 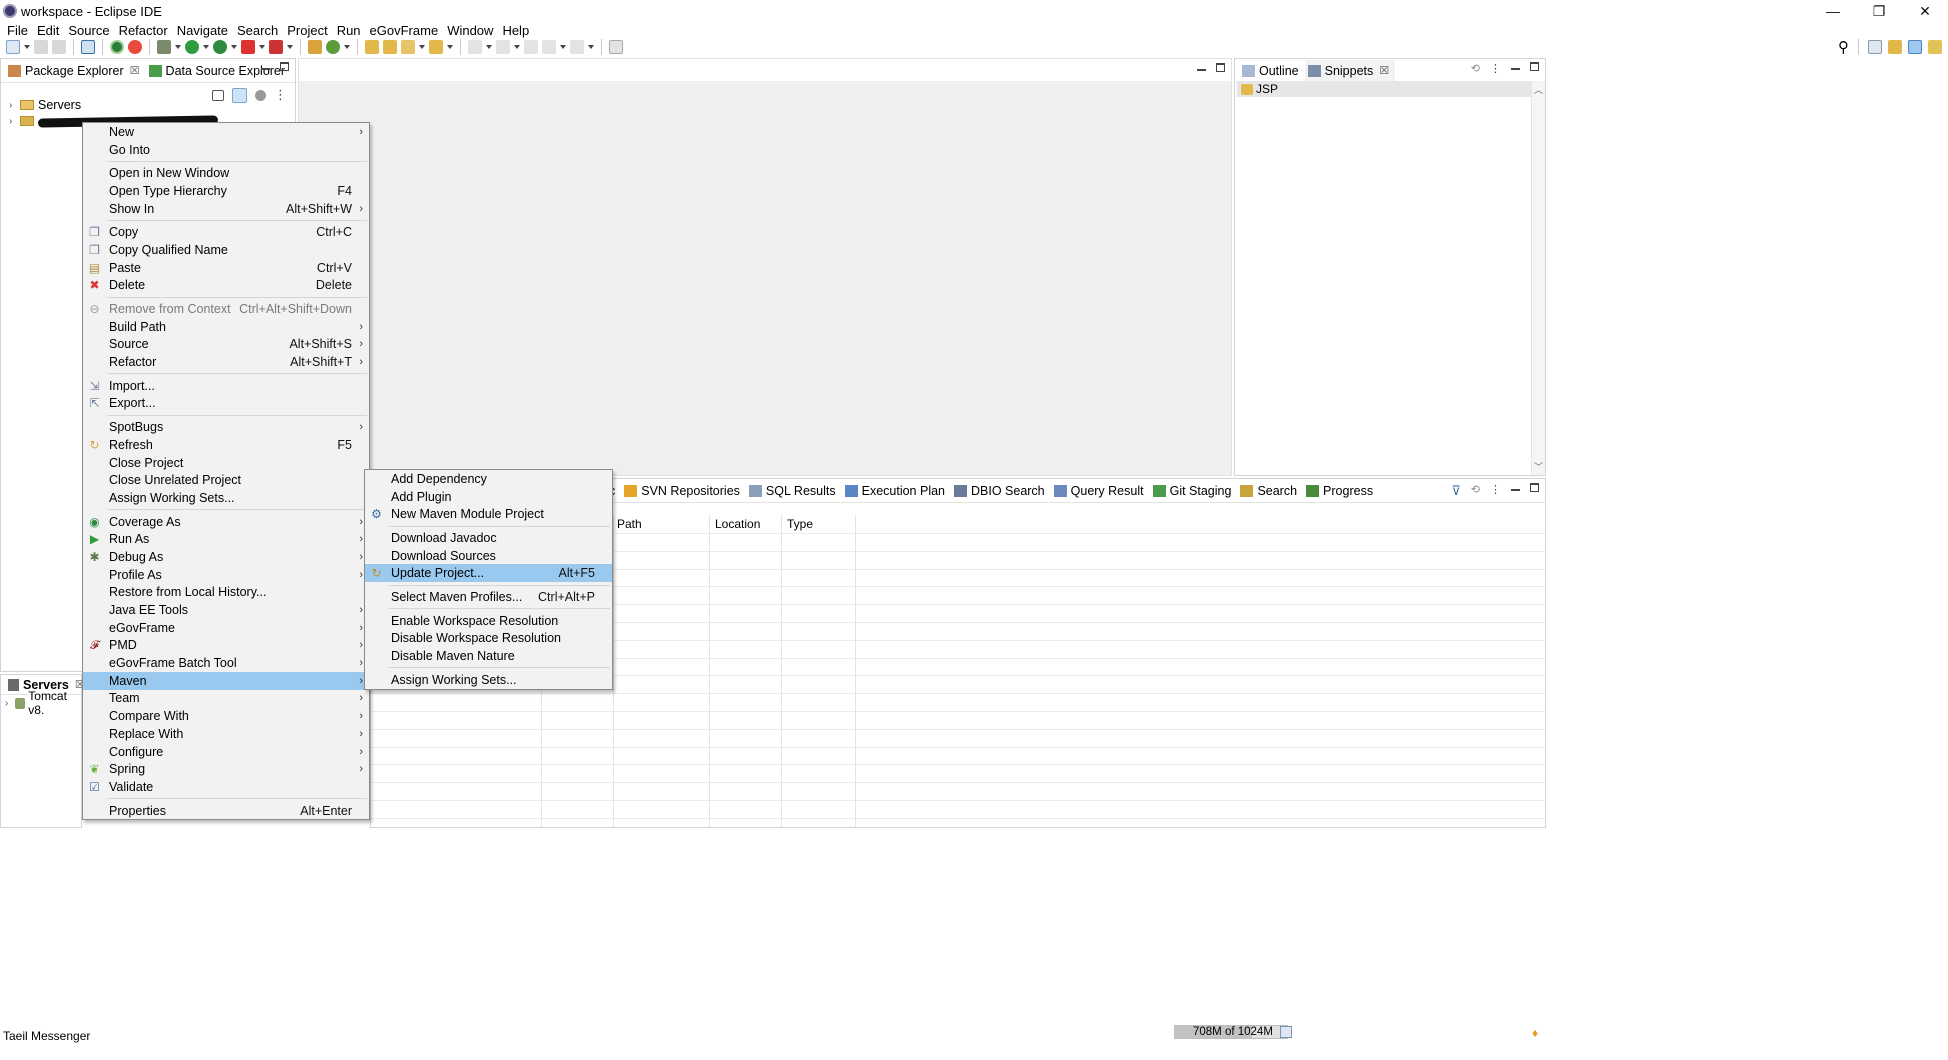 I want to click on menu-item-refresh: ↻ Refresh F5, so click(x=226, y=445).